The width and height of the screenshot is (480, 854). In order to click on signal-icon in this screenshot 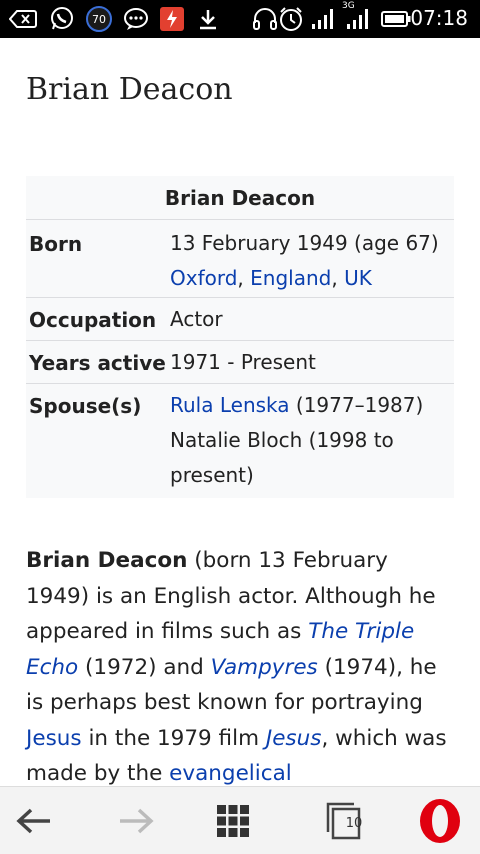, I will do `click(323, 19)`.